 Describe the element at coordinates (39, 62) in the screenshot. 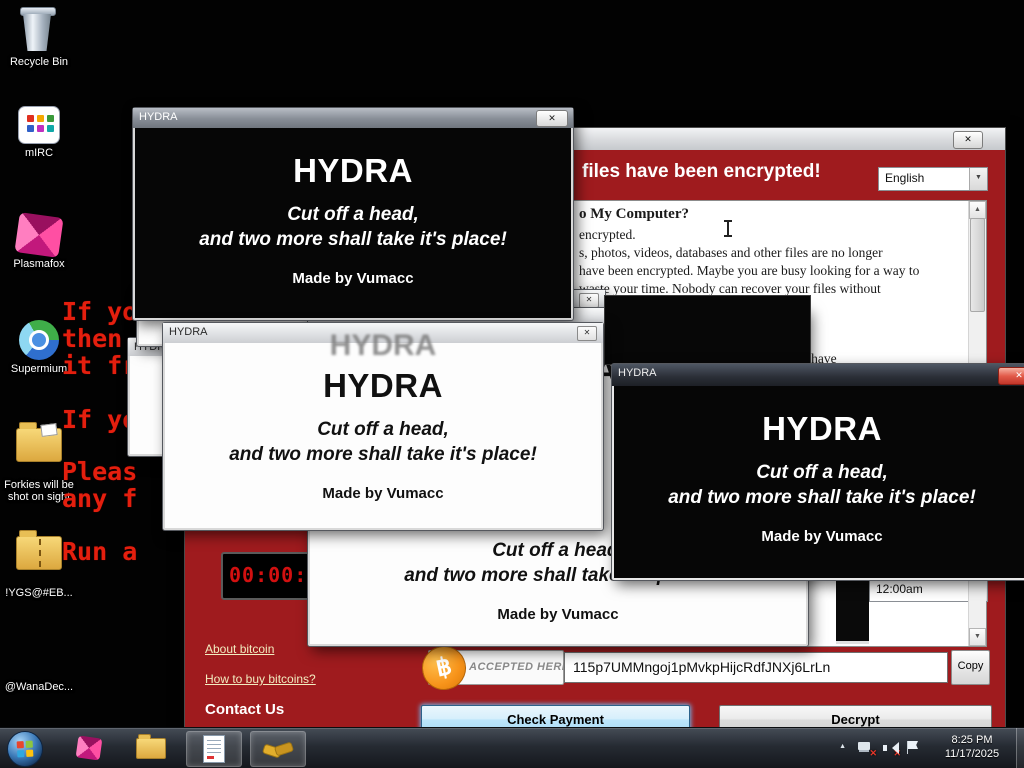

I see `icon-label: Recycle Bin` at that location.